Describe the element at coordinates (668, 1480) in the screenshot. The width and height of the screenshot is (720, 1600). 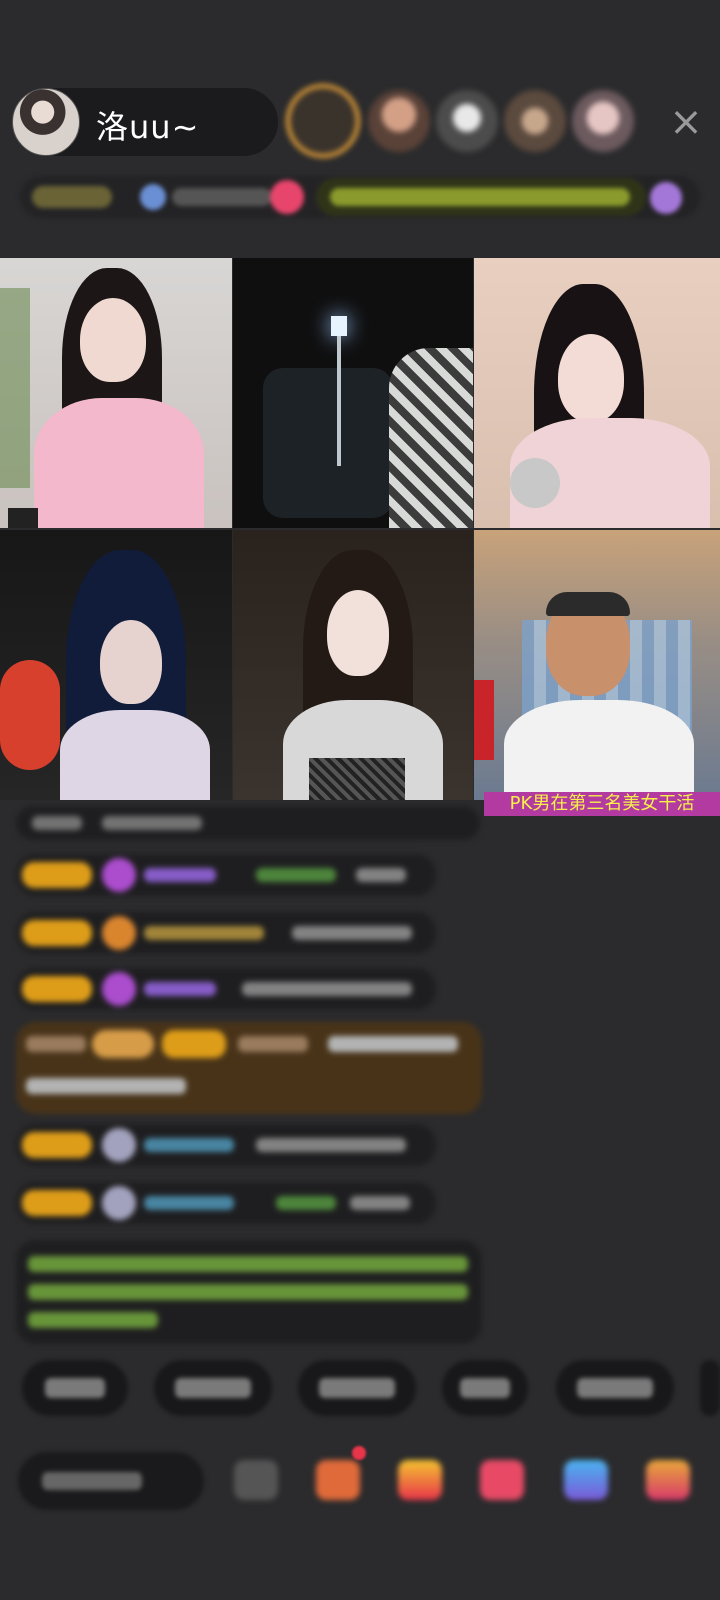
I see `more-icon` at that location.